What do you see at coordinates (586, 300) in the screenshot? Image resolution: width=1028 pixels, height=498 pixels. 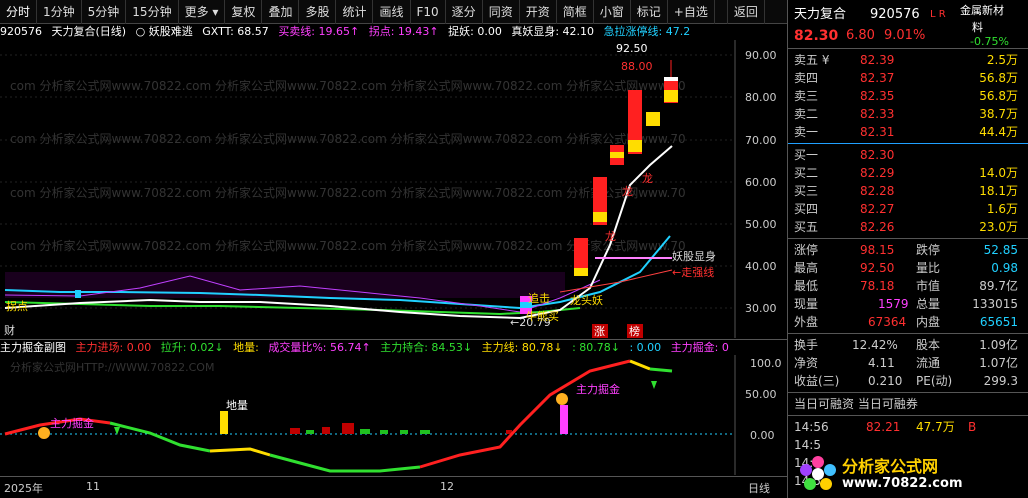 I see `signal-dragon-head: 龙头妖` at bounding box center [586, 300].